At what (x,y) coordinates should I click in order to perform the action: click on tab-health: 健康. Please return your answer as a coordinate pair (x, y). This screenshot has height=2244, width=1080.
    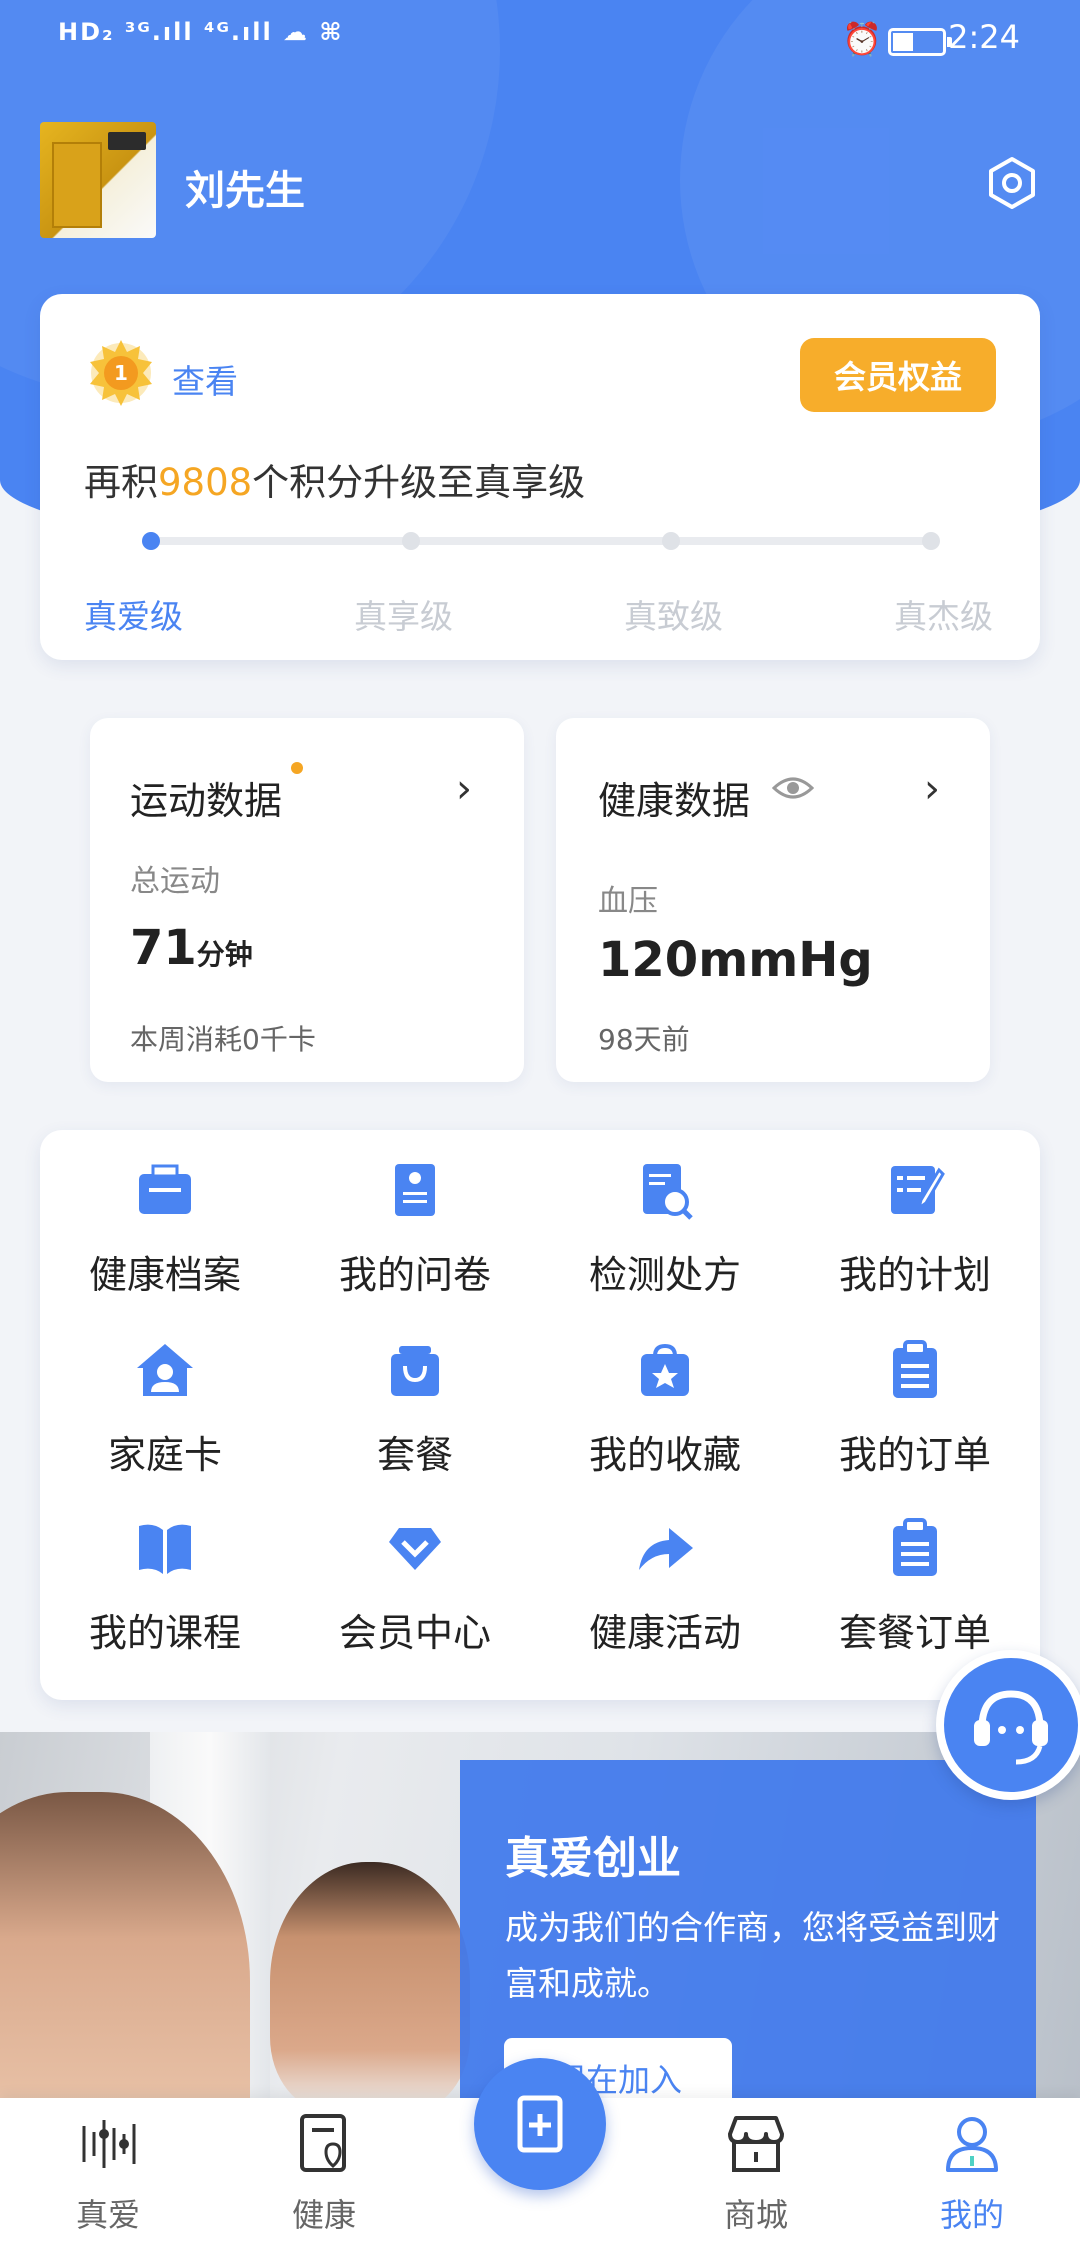
    Looking at the image, I should click on (324, 2174).